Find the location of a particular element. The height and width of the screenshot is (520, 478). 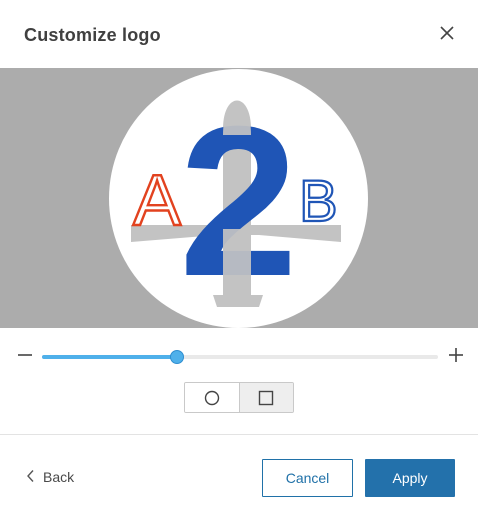

circle-icon is located at coordinates (211, 397).